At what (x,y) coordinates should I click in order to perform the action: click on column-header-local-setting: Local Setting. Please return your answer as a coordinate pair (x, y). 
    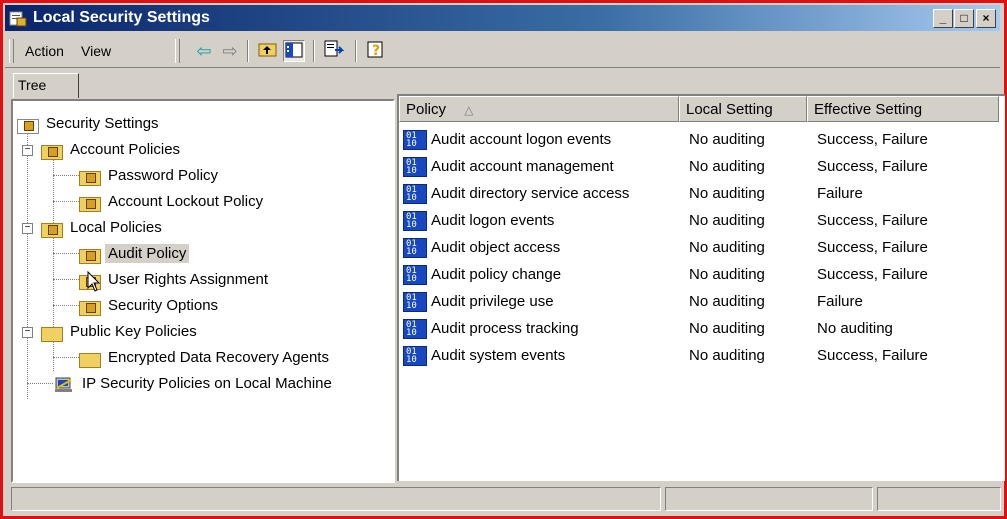
    Looking at the image, I should click on (743, 109).